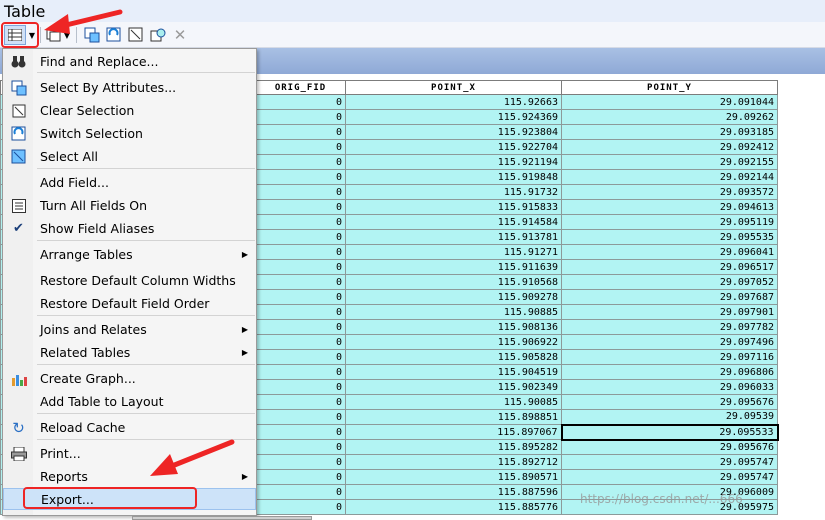 This screenshot has height=520, width=825. I want to click on cell-point-x: 115.922704, so click(453, 147).